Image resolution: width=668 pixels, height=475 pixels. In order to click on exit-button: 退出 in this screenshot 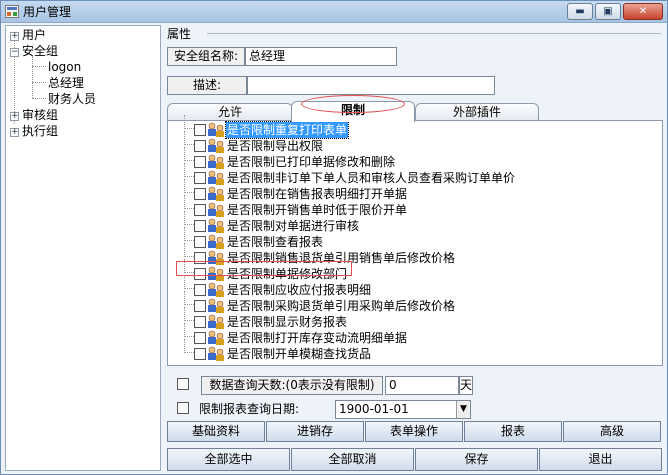, I will do `click(600, 459)`.